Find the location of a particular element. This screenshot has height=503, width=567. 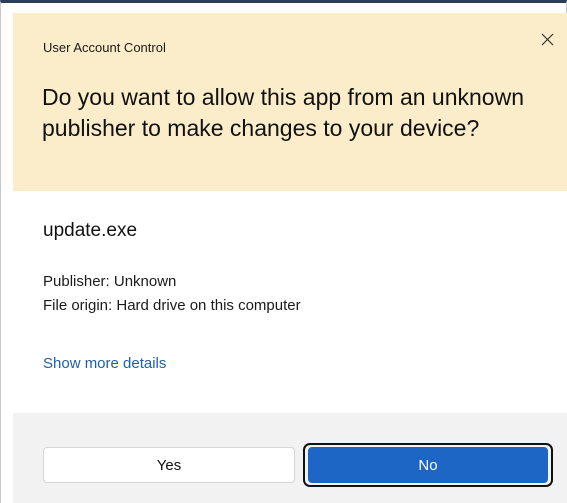

dialog-title: User Account Control is located at coordinates (104, 47).